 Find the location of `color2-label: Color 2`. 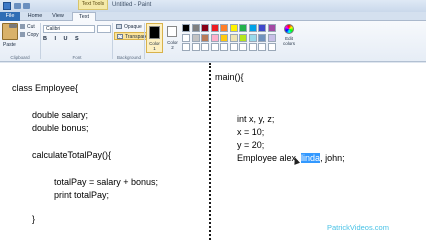

color2-label: Color 2 is located at coordinates (172, 45).